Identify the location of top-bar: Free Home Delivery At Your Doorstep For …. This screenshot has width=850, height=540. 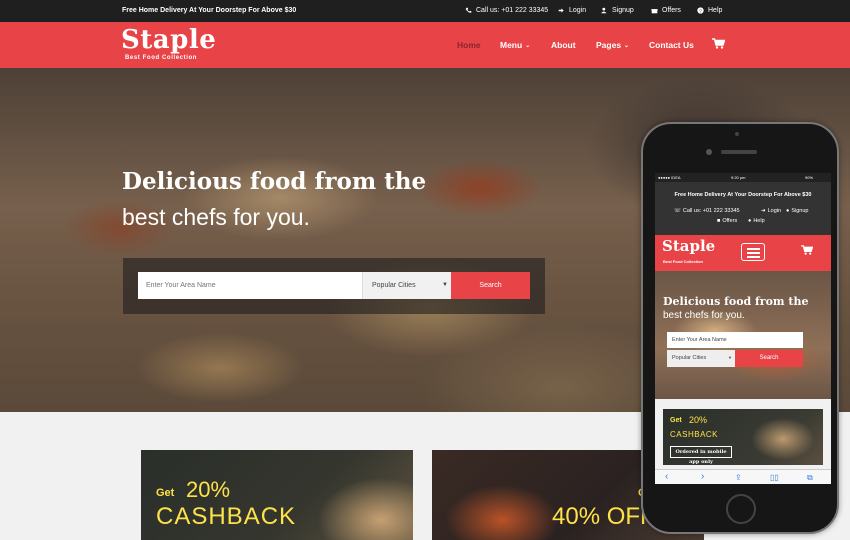
(425, 11).